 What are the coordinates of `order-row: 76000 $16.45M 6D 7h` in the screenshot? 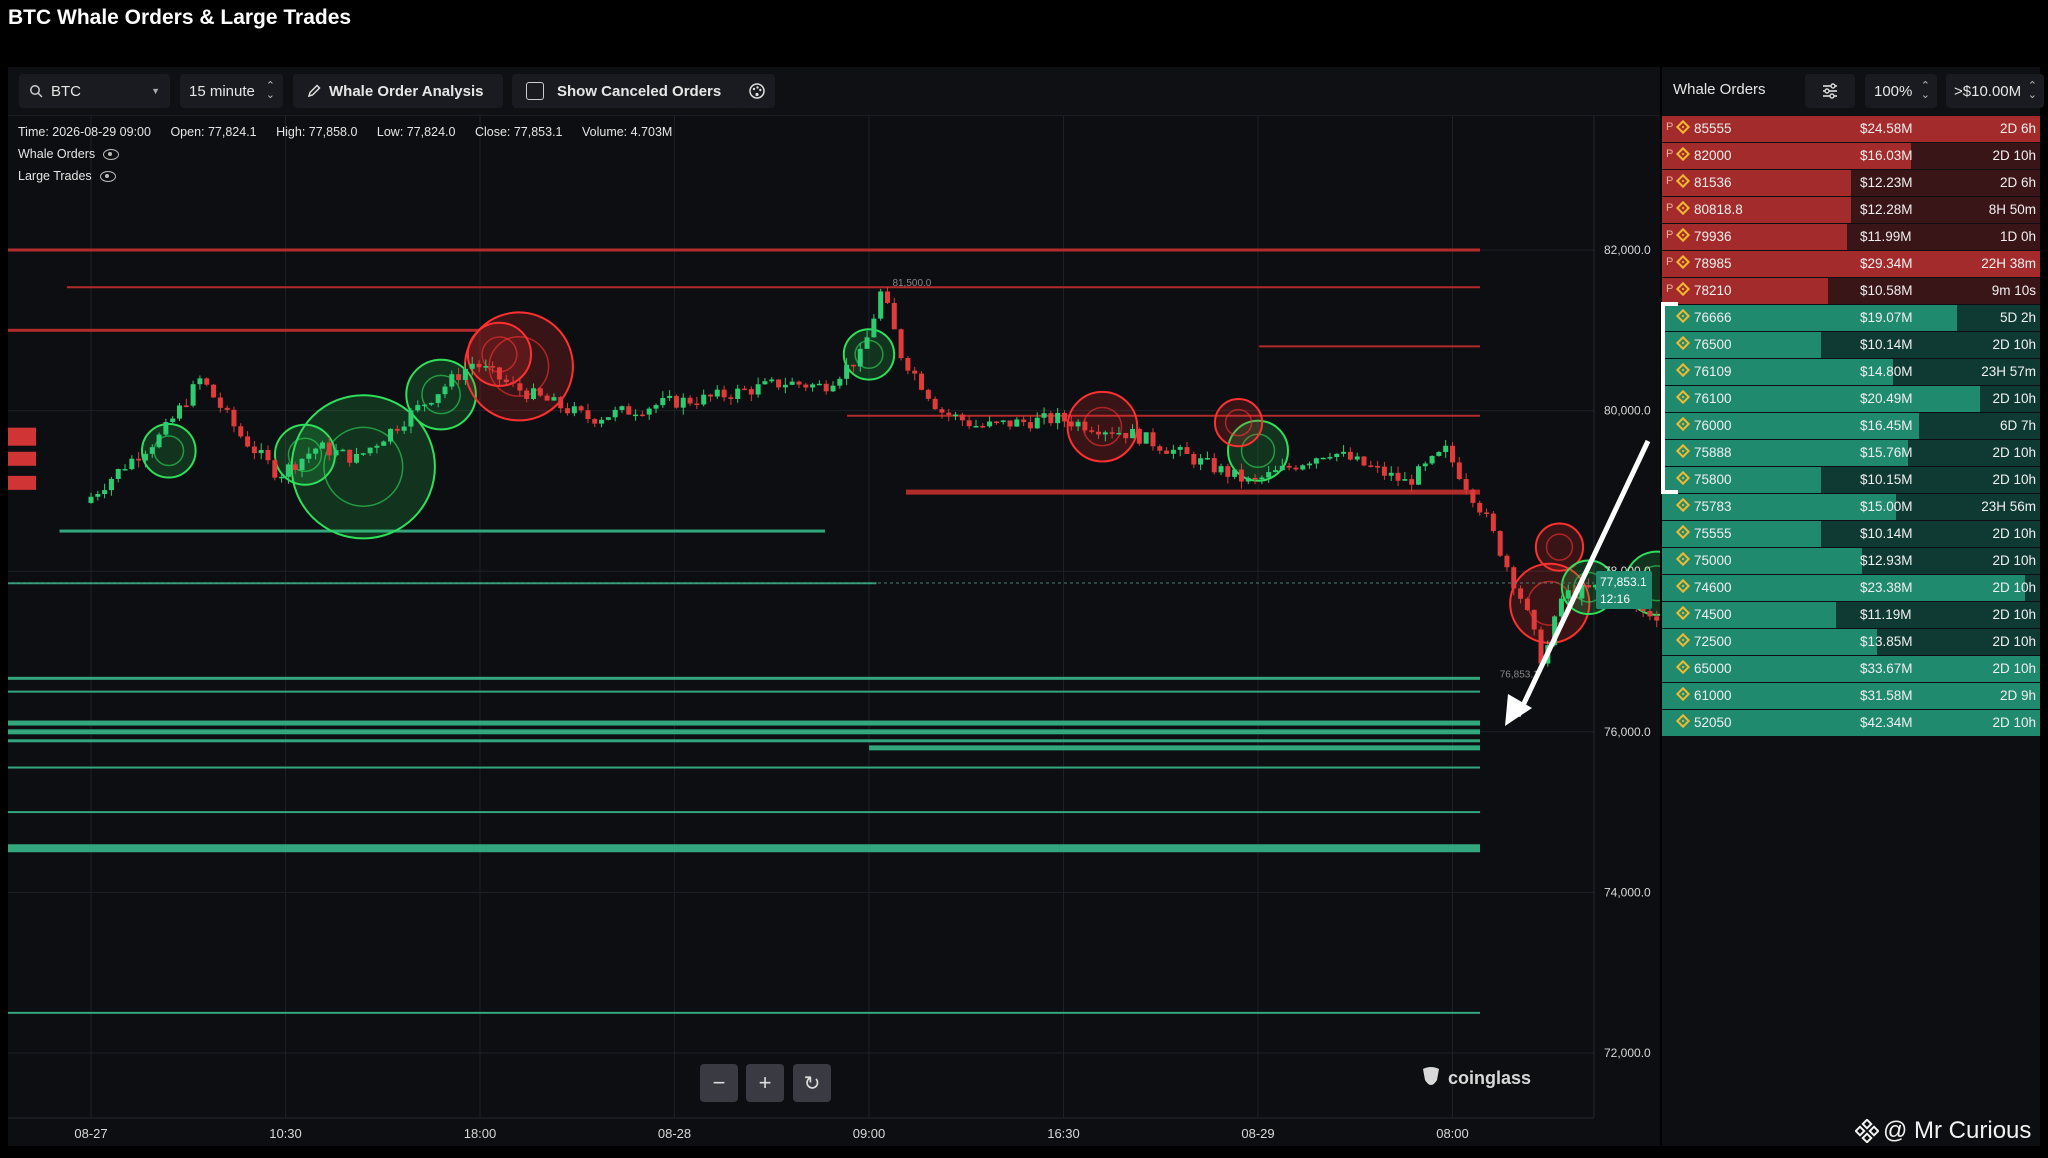 It's located at (1851, 426).